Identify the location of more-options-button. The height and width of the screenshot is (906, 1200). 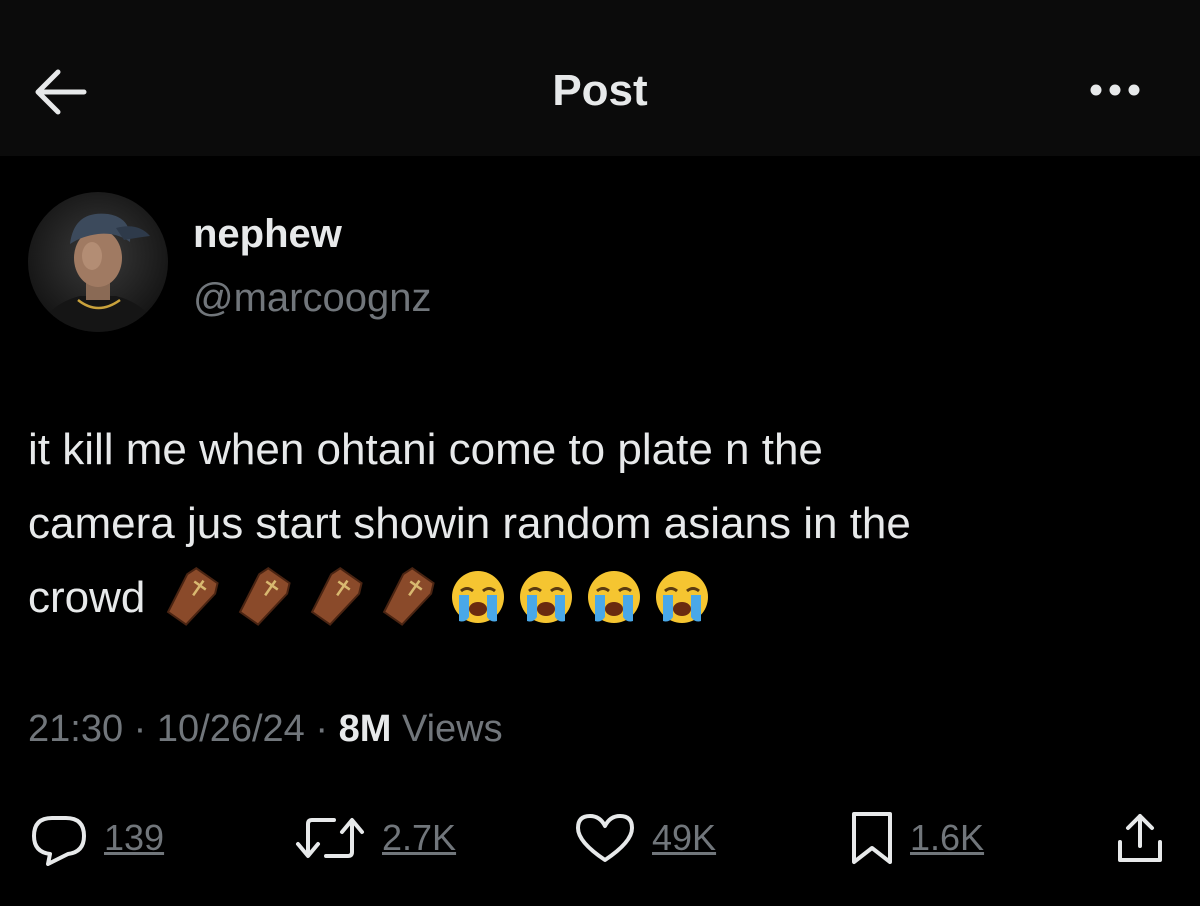
(1115, 90).